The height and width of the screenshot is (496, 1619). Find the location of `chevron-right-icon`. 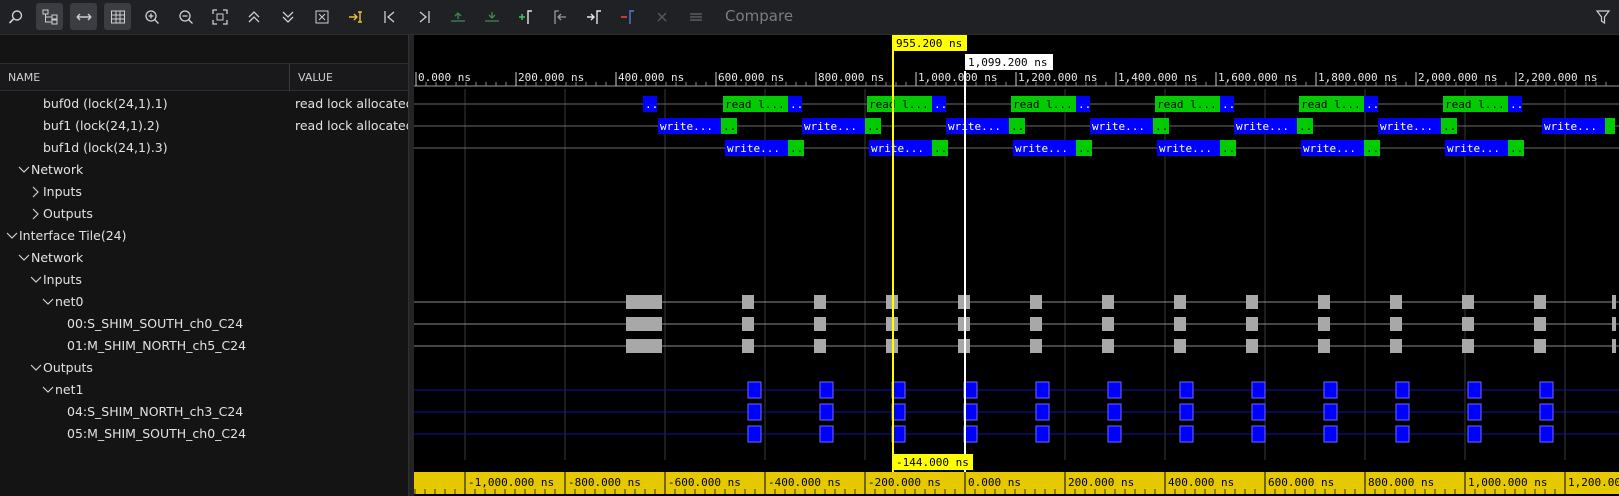

chevron-right-icon is located at coordinates (36, 192).